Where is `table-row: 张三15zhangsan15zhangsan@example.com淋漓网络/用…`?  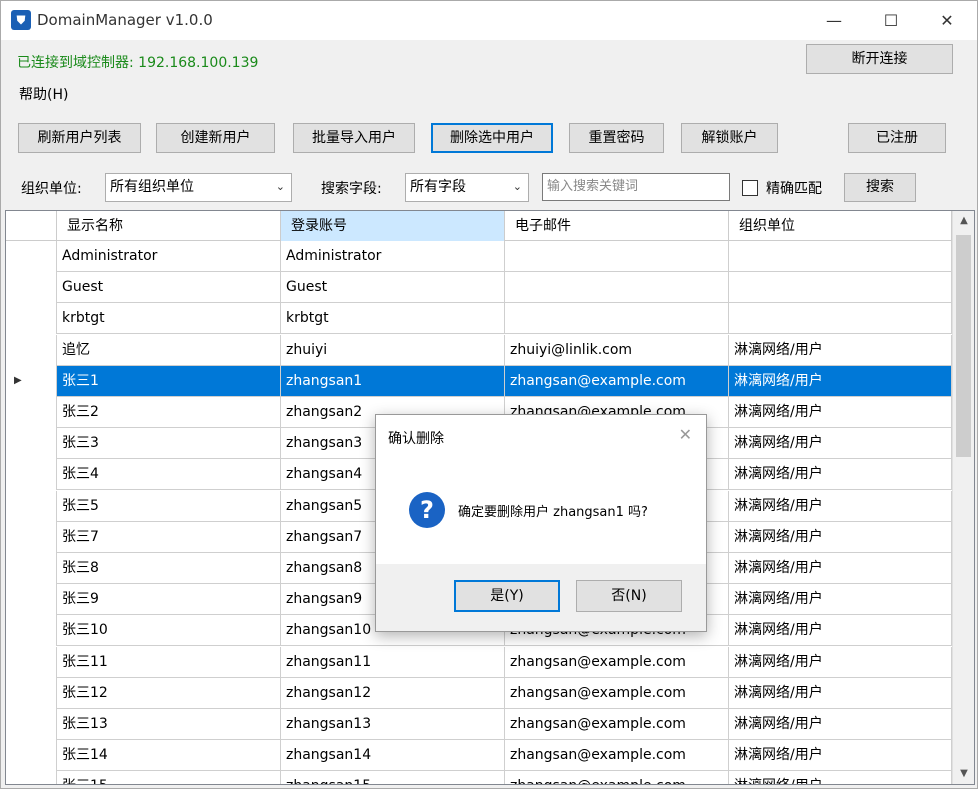
table-row: 张三15zhangsan15zhangsan@example.com淋漓网络/用… is located at coordinates (479, 777).